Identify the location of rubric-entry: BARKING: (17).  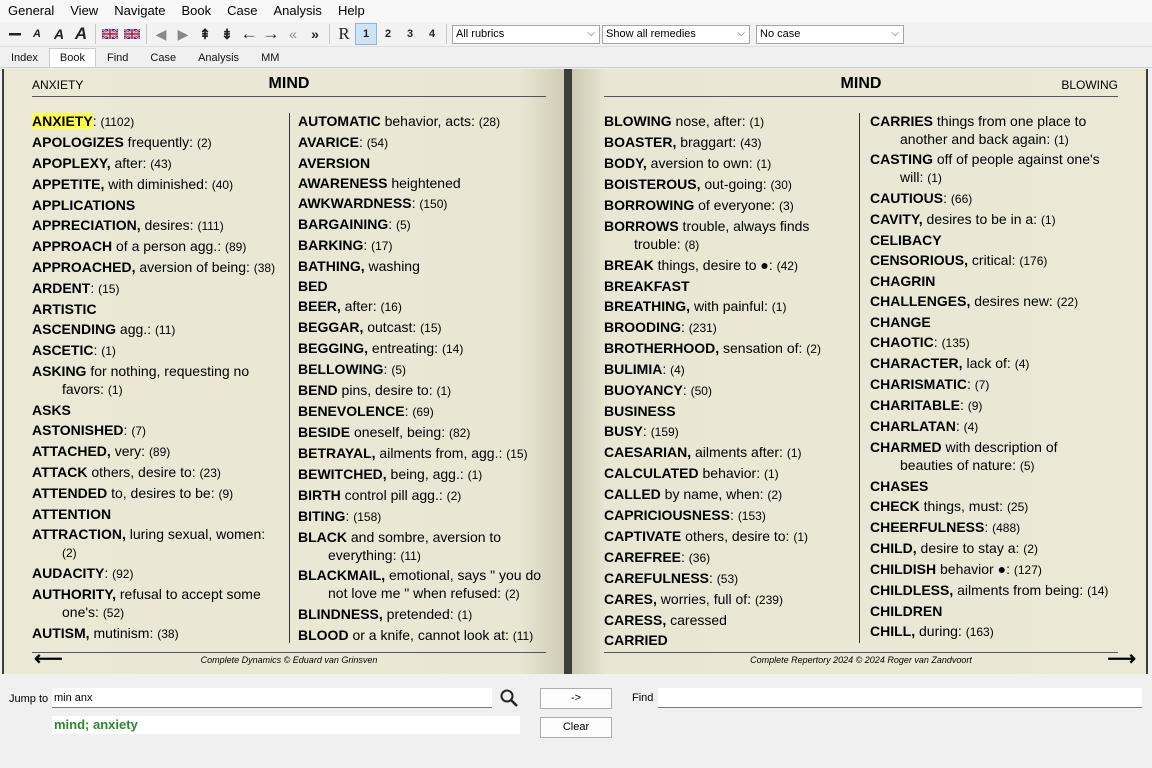
(424, 245).